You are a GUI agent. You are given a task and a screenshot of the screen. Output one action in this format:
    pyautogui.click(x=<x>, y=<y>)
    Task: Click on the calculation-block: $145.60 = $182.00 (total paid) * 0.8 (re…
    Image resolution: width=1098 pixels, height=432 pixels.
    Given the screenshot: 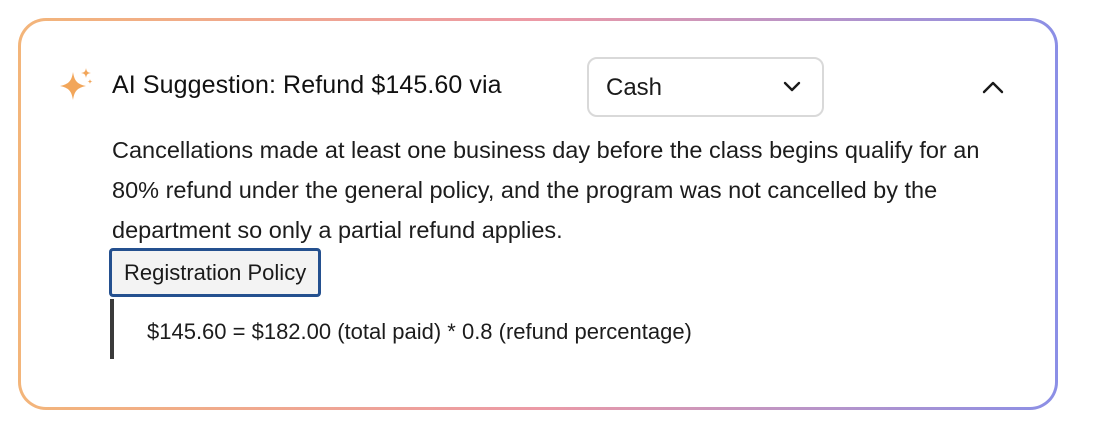 What is the action you would take?
    pyautogui.click(x=401, y=329)
    